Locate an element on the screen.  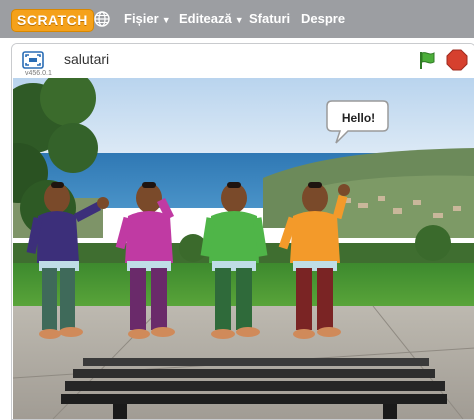
version-label: v456.0.1 is located at coordinates (38, 73).